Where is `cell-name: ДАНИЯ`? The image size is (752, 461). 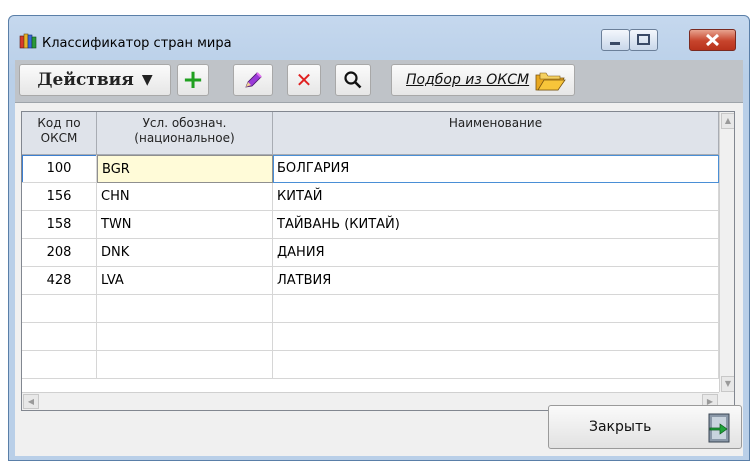 cell-name: ДАНИЯ is located at coordinates (496, 253).